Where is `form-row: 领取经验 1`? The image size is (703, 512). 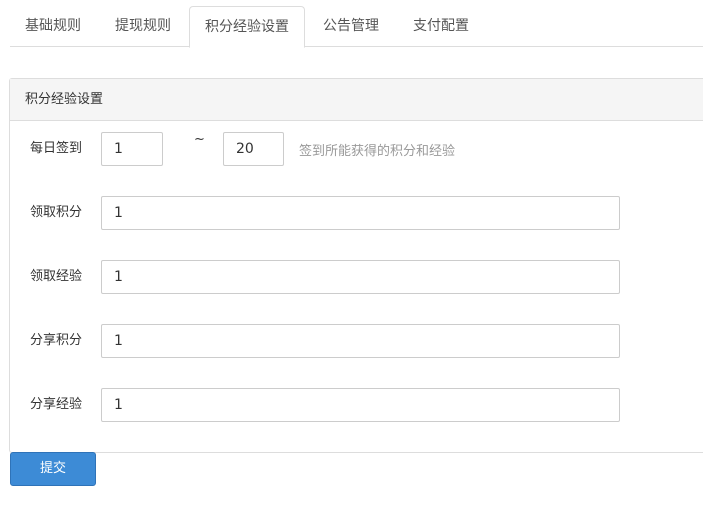 form-row: 领取经验 1 is located at coordinates (356, 277).